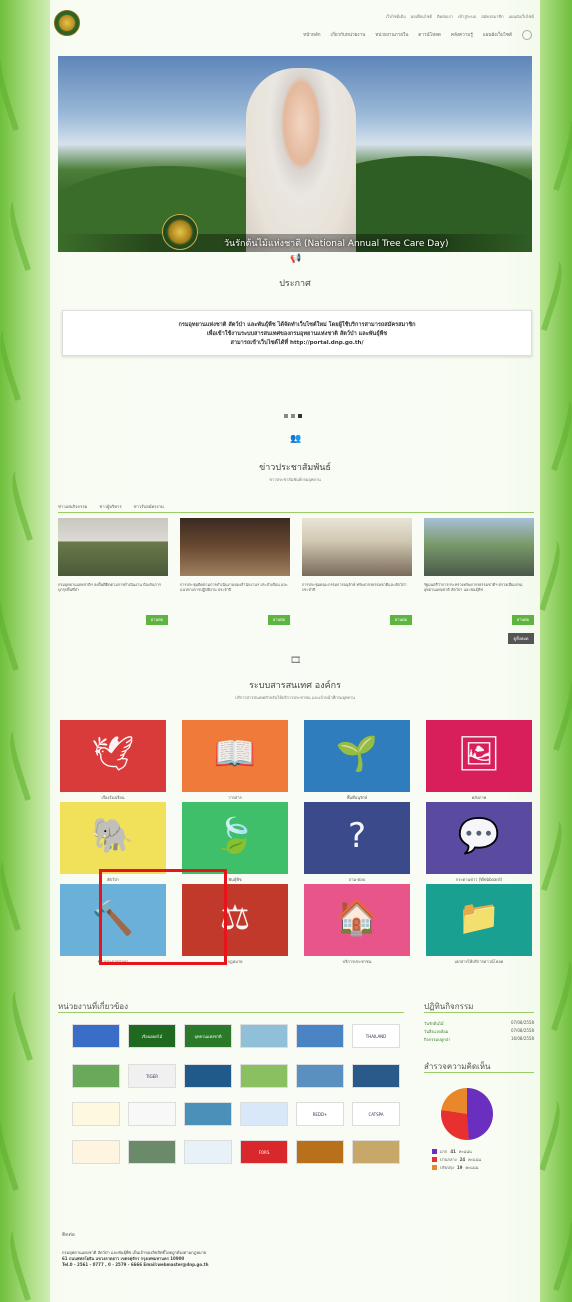 The width and height of the screenshot is (572, 1302). What do you see at coordinates (235, 797) in the screenshot?
I see `system-tile-label: วารสาร` at bounding box center [235, 797].